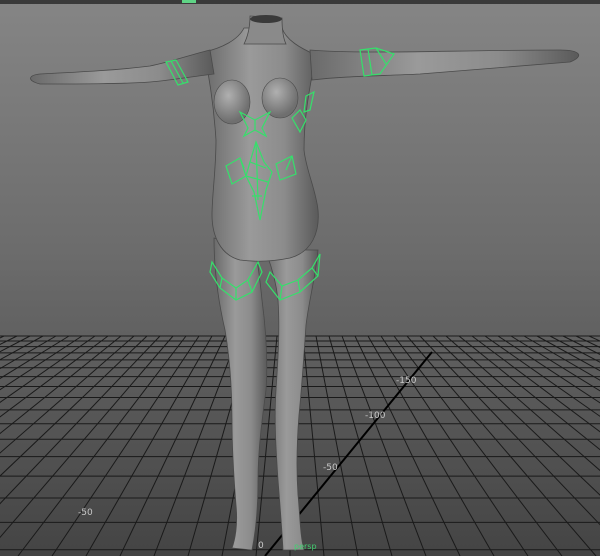  I want to click on camera-label: persp, so click(305, 546).